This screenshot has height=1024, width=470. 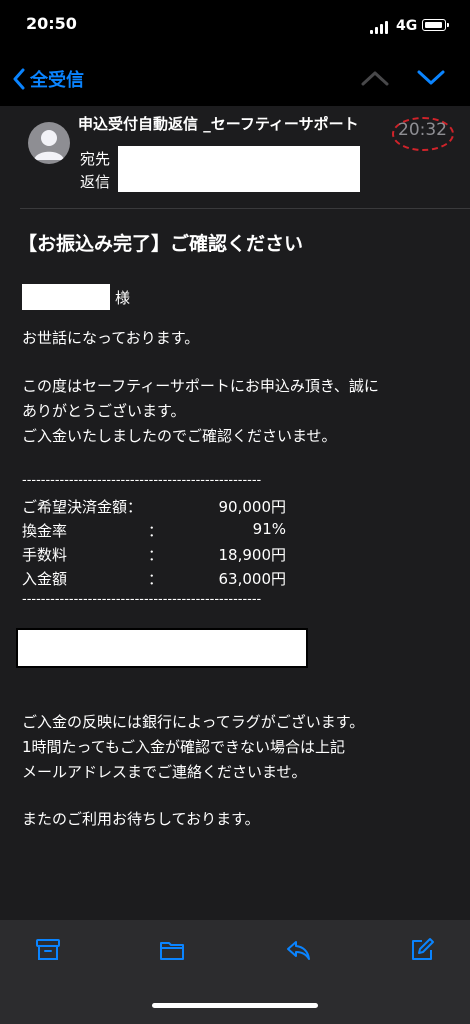 I want to click on salutation-suffix: 様, so click(x=123, y=298).